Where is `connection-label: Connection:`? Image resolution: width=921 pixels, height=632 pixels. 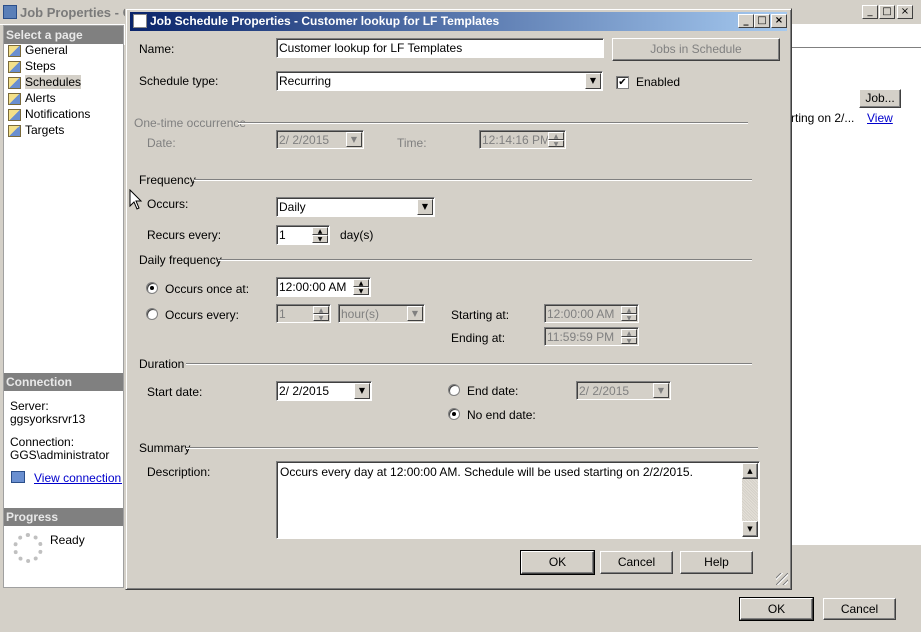 connection-label: Connection: is located at coordinates (42, 442).